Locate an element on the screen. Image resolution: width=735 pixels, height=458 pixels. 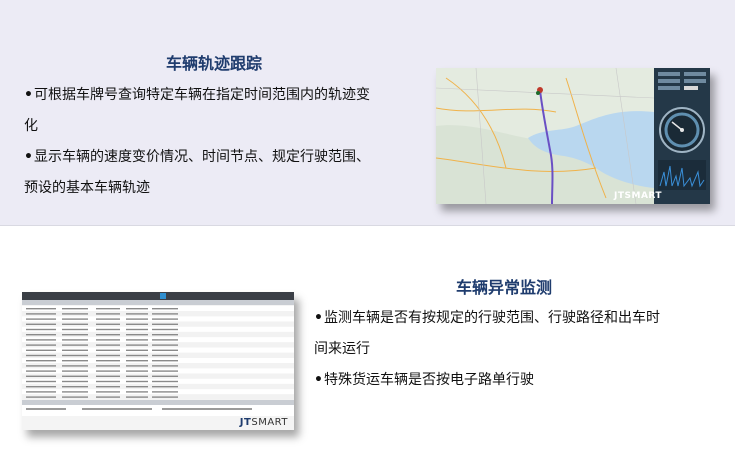
bullet-continuation: 化 is located at coordinates (31, 126).